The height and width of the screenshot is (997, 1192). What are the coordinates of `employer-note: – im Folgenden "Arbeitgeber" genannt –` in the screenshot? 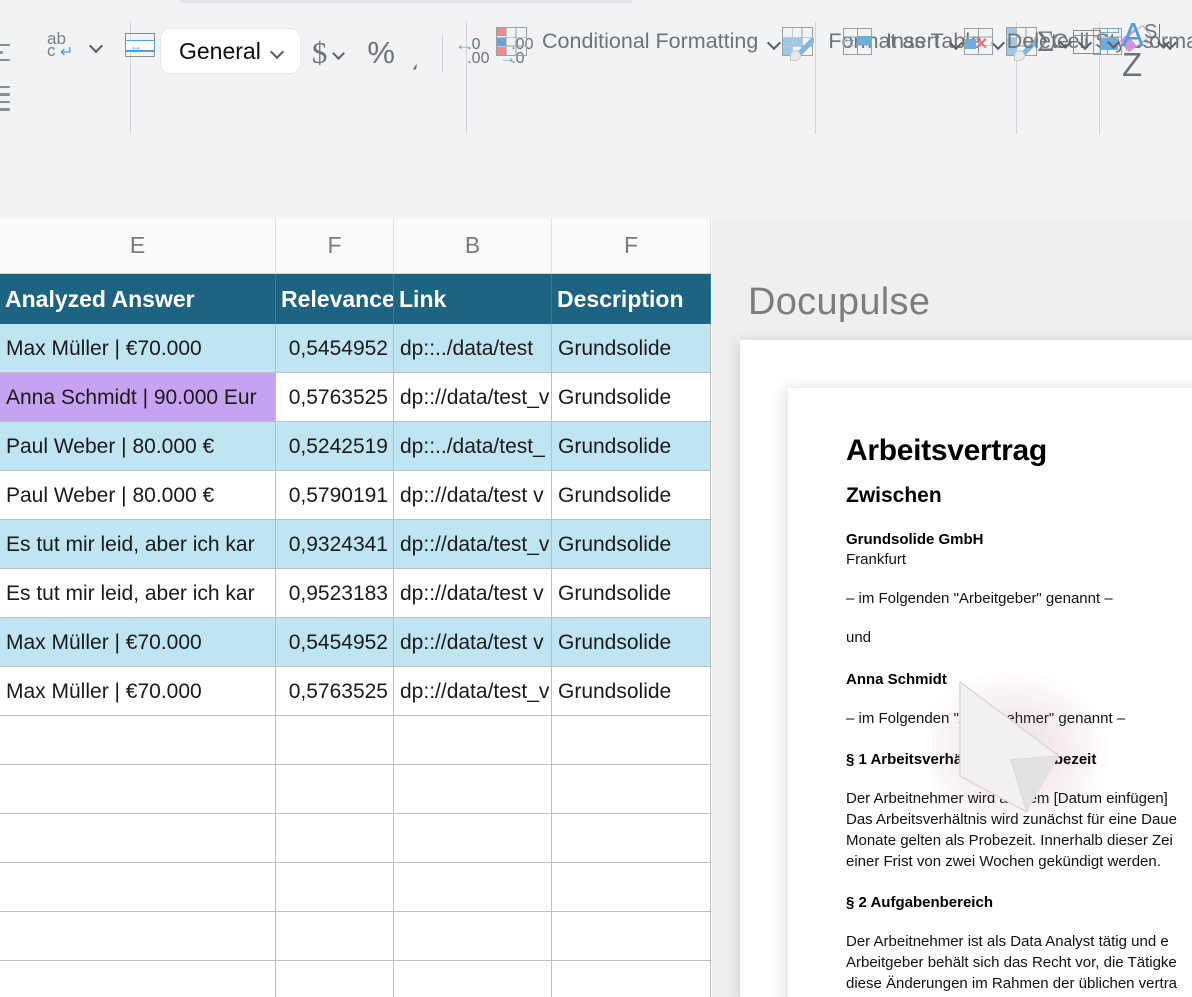 It's located at (979, 598).